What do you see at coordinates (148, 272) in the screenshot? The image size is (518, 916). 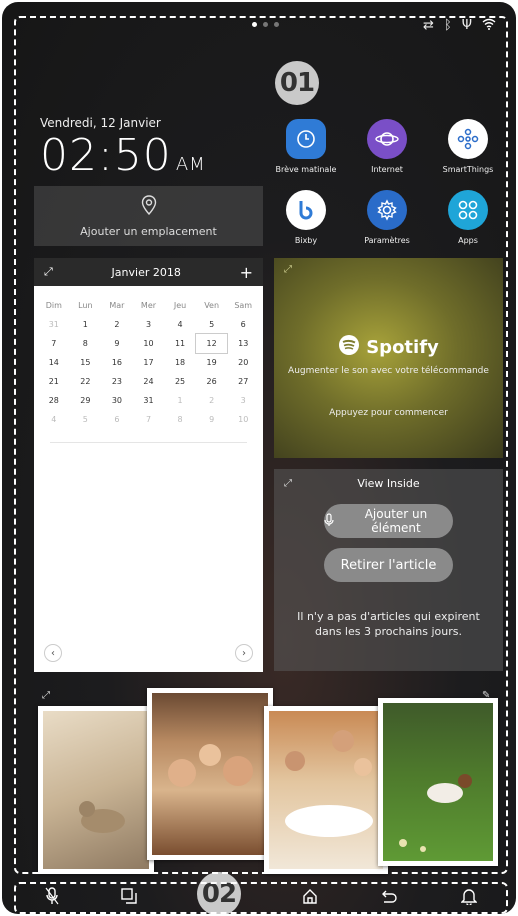 I see `calendar-header: ⤢ Janvier 2018 +` at bounding box center [148, 272].